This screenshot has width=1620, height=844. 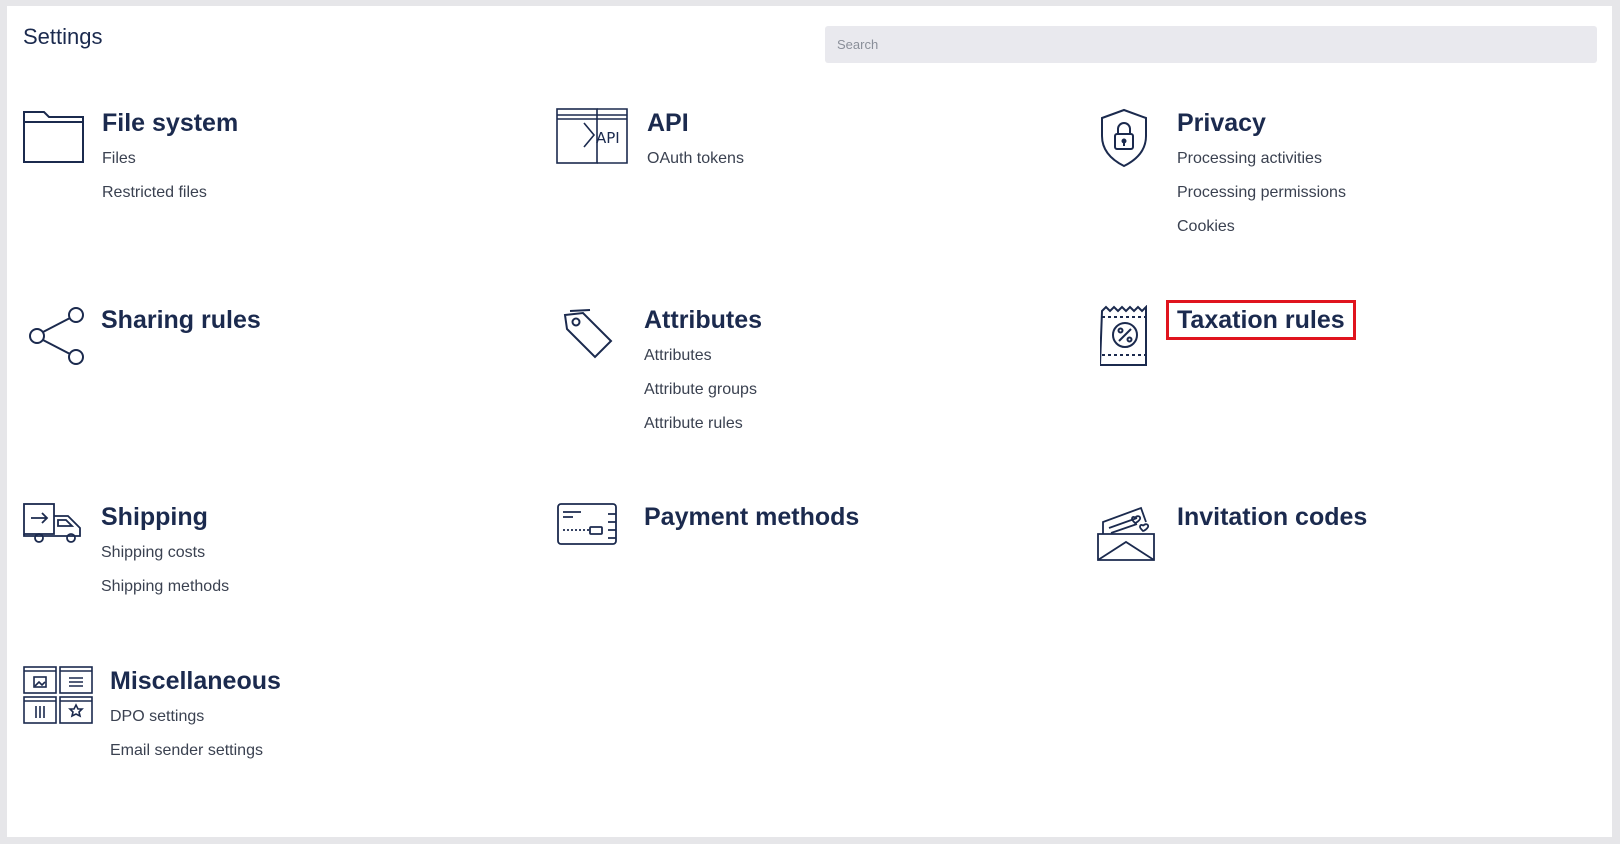 I want to click on link-restricted-files: Restricted files, so click(x=170, y=193).